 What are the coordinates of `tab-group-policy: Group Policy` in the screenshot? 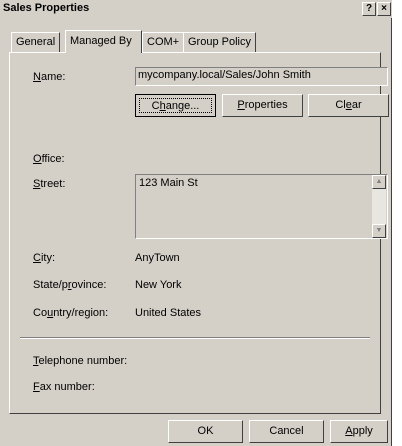 It's located at (219, 42).